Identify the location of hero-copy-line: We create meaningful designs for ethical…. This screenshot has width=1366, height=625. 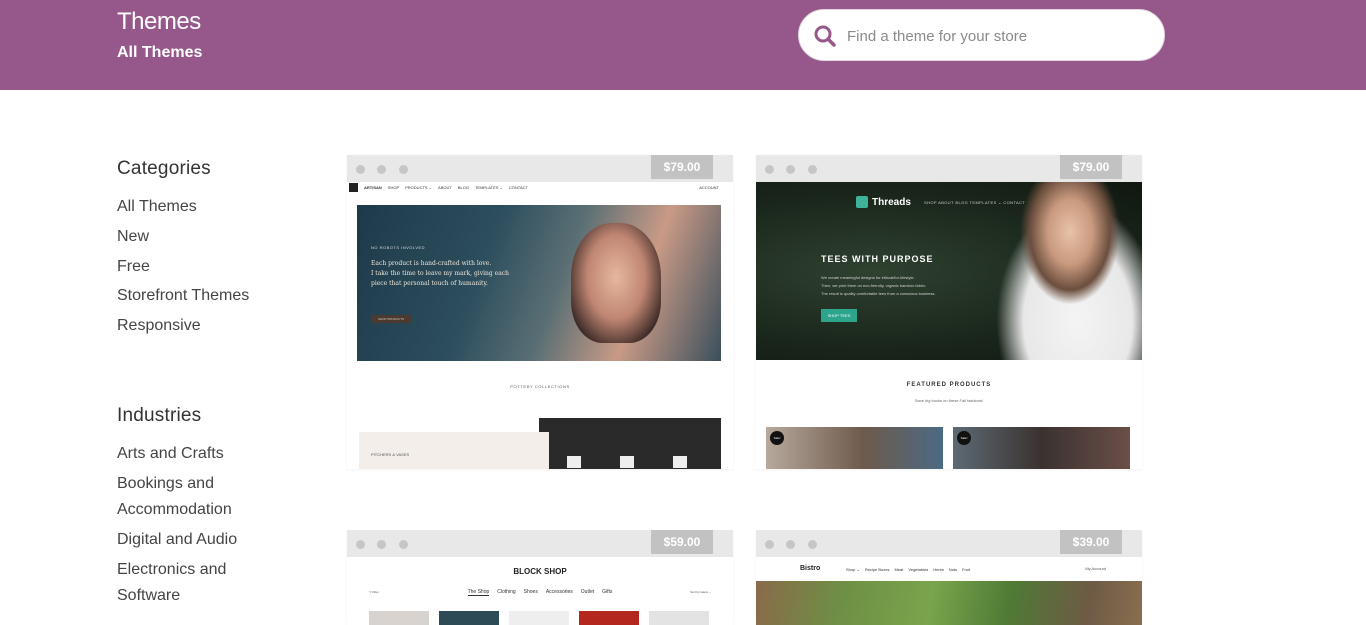
(868, 277).